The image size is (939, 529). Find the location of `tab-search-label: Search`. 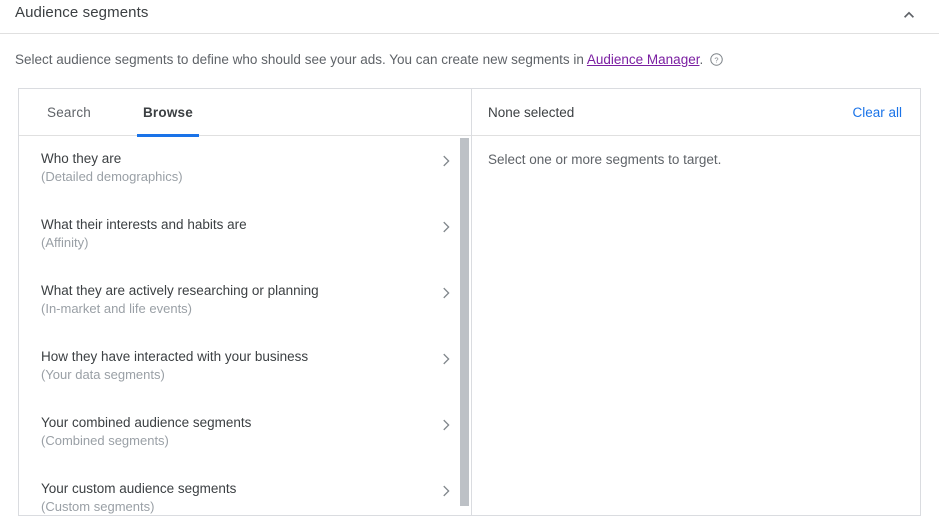

tab-search-label: Search is located at coordinates (69, 112).